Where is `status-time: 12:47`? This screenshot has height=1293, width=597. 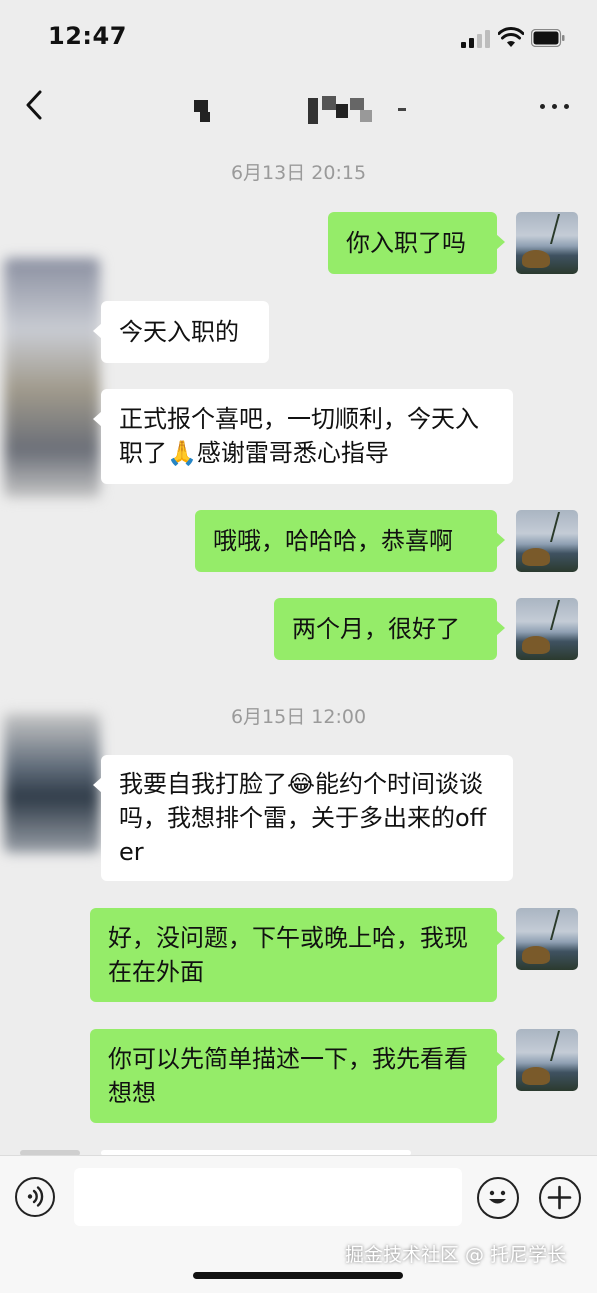
status-time: 12:47 is located at coordinates (87, 36).